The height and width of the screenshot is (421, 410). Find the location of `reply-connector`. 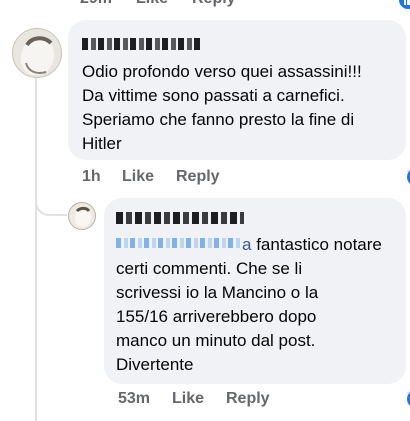

reply-connector is located at coordinates (51, 203).